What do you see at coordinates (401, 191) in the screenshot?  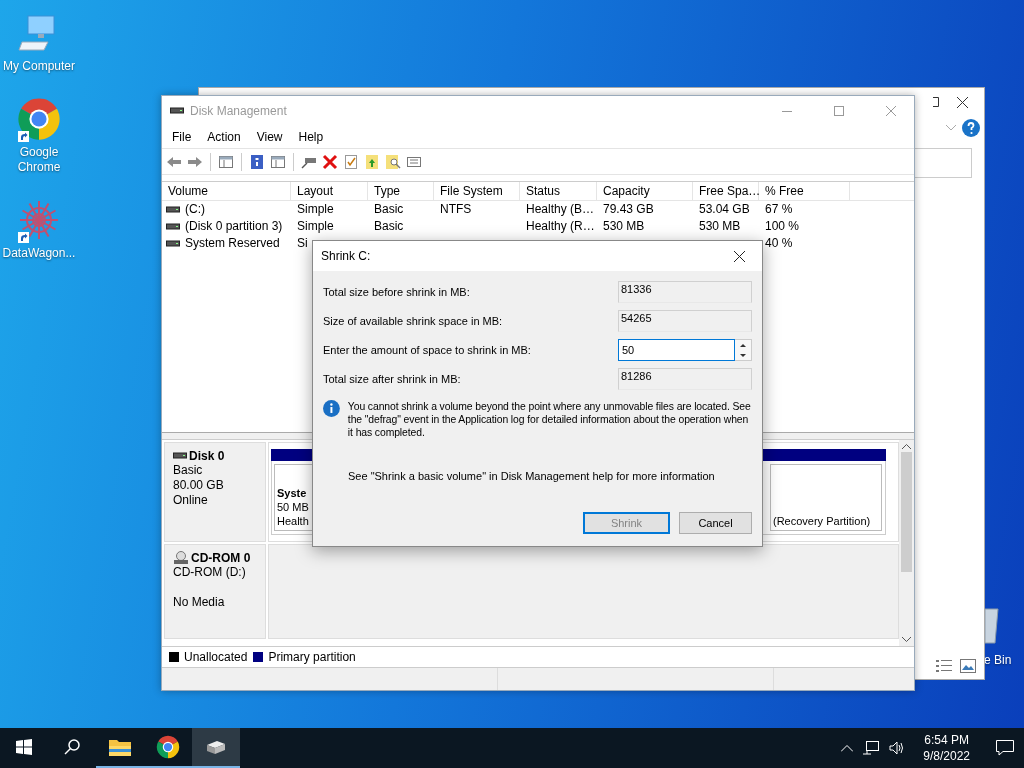 I see `column-header: Type` at bounding box center [401, 191].